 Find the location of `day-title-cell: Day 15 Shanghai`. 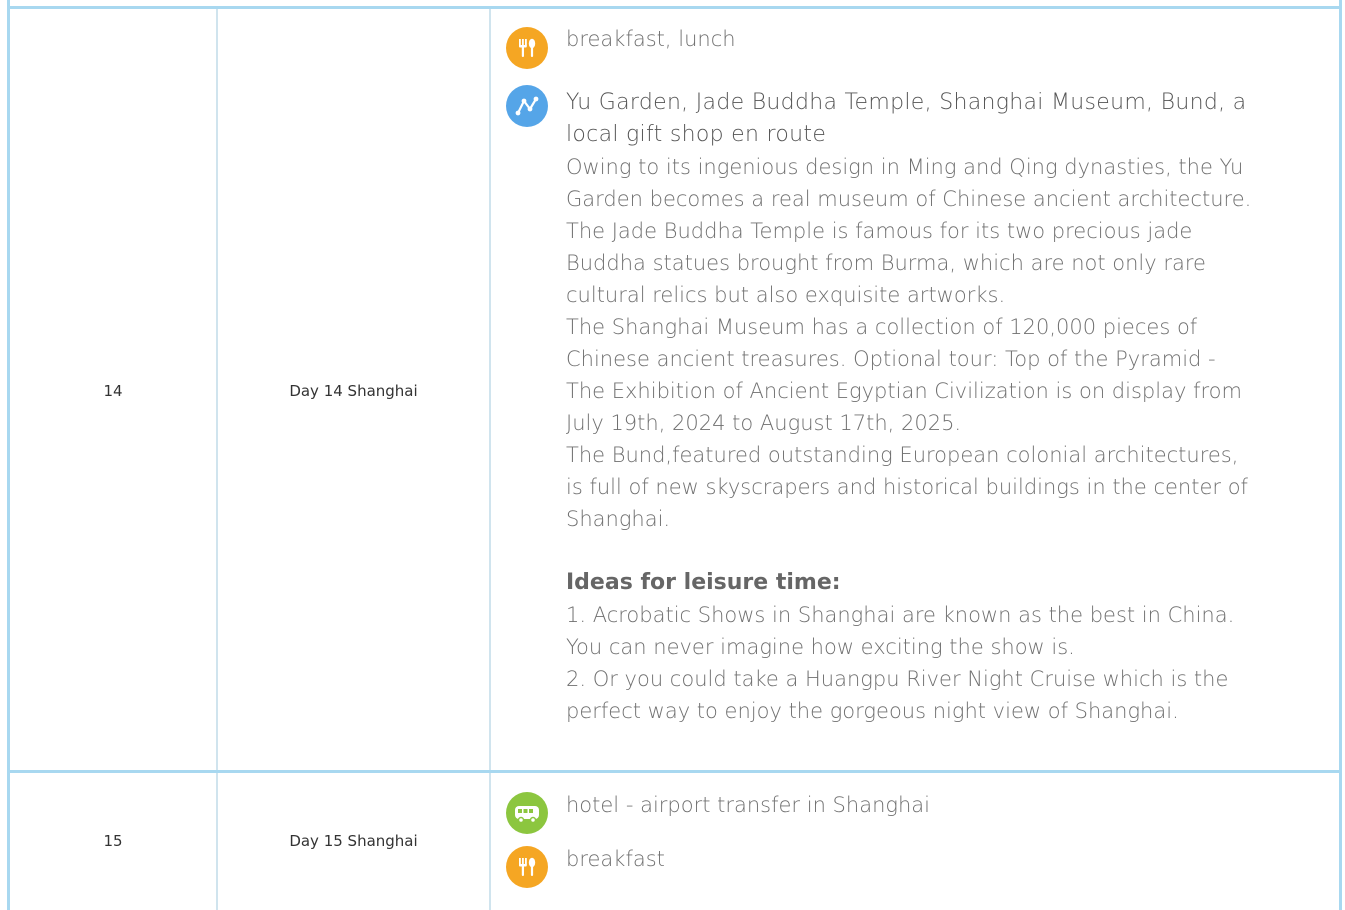

day-title-cell: Day 15 Shanghai is located at coordinates (354, 841).